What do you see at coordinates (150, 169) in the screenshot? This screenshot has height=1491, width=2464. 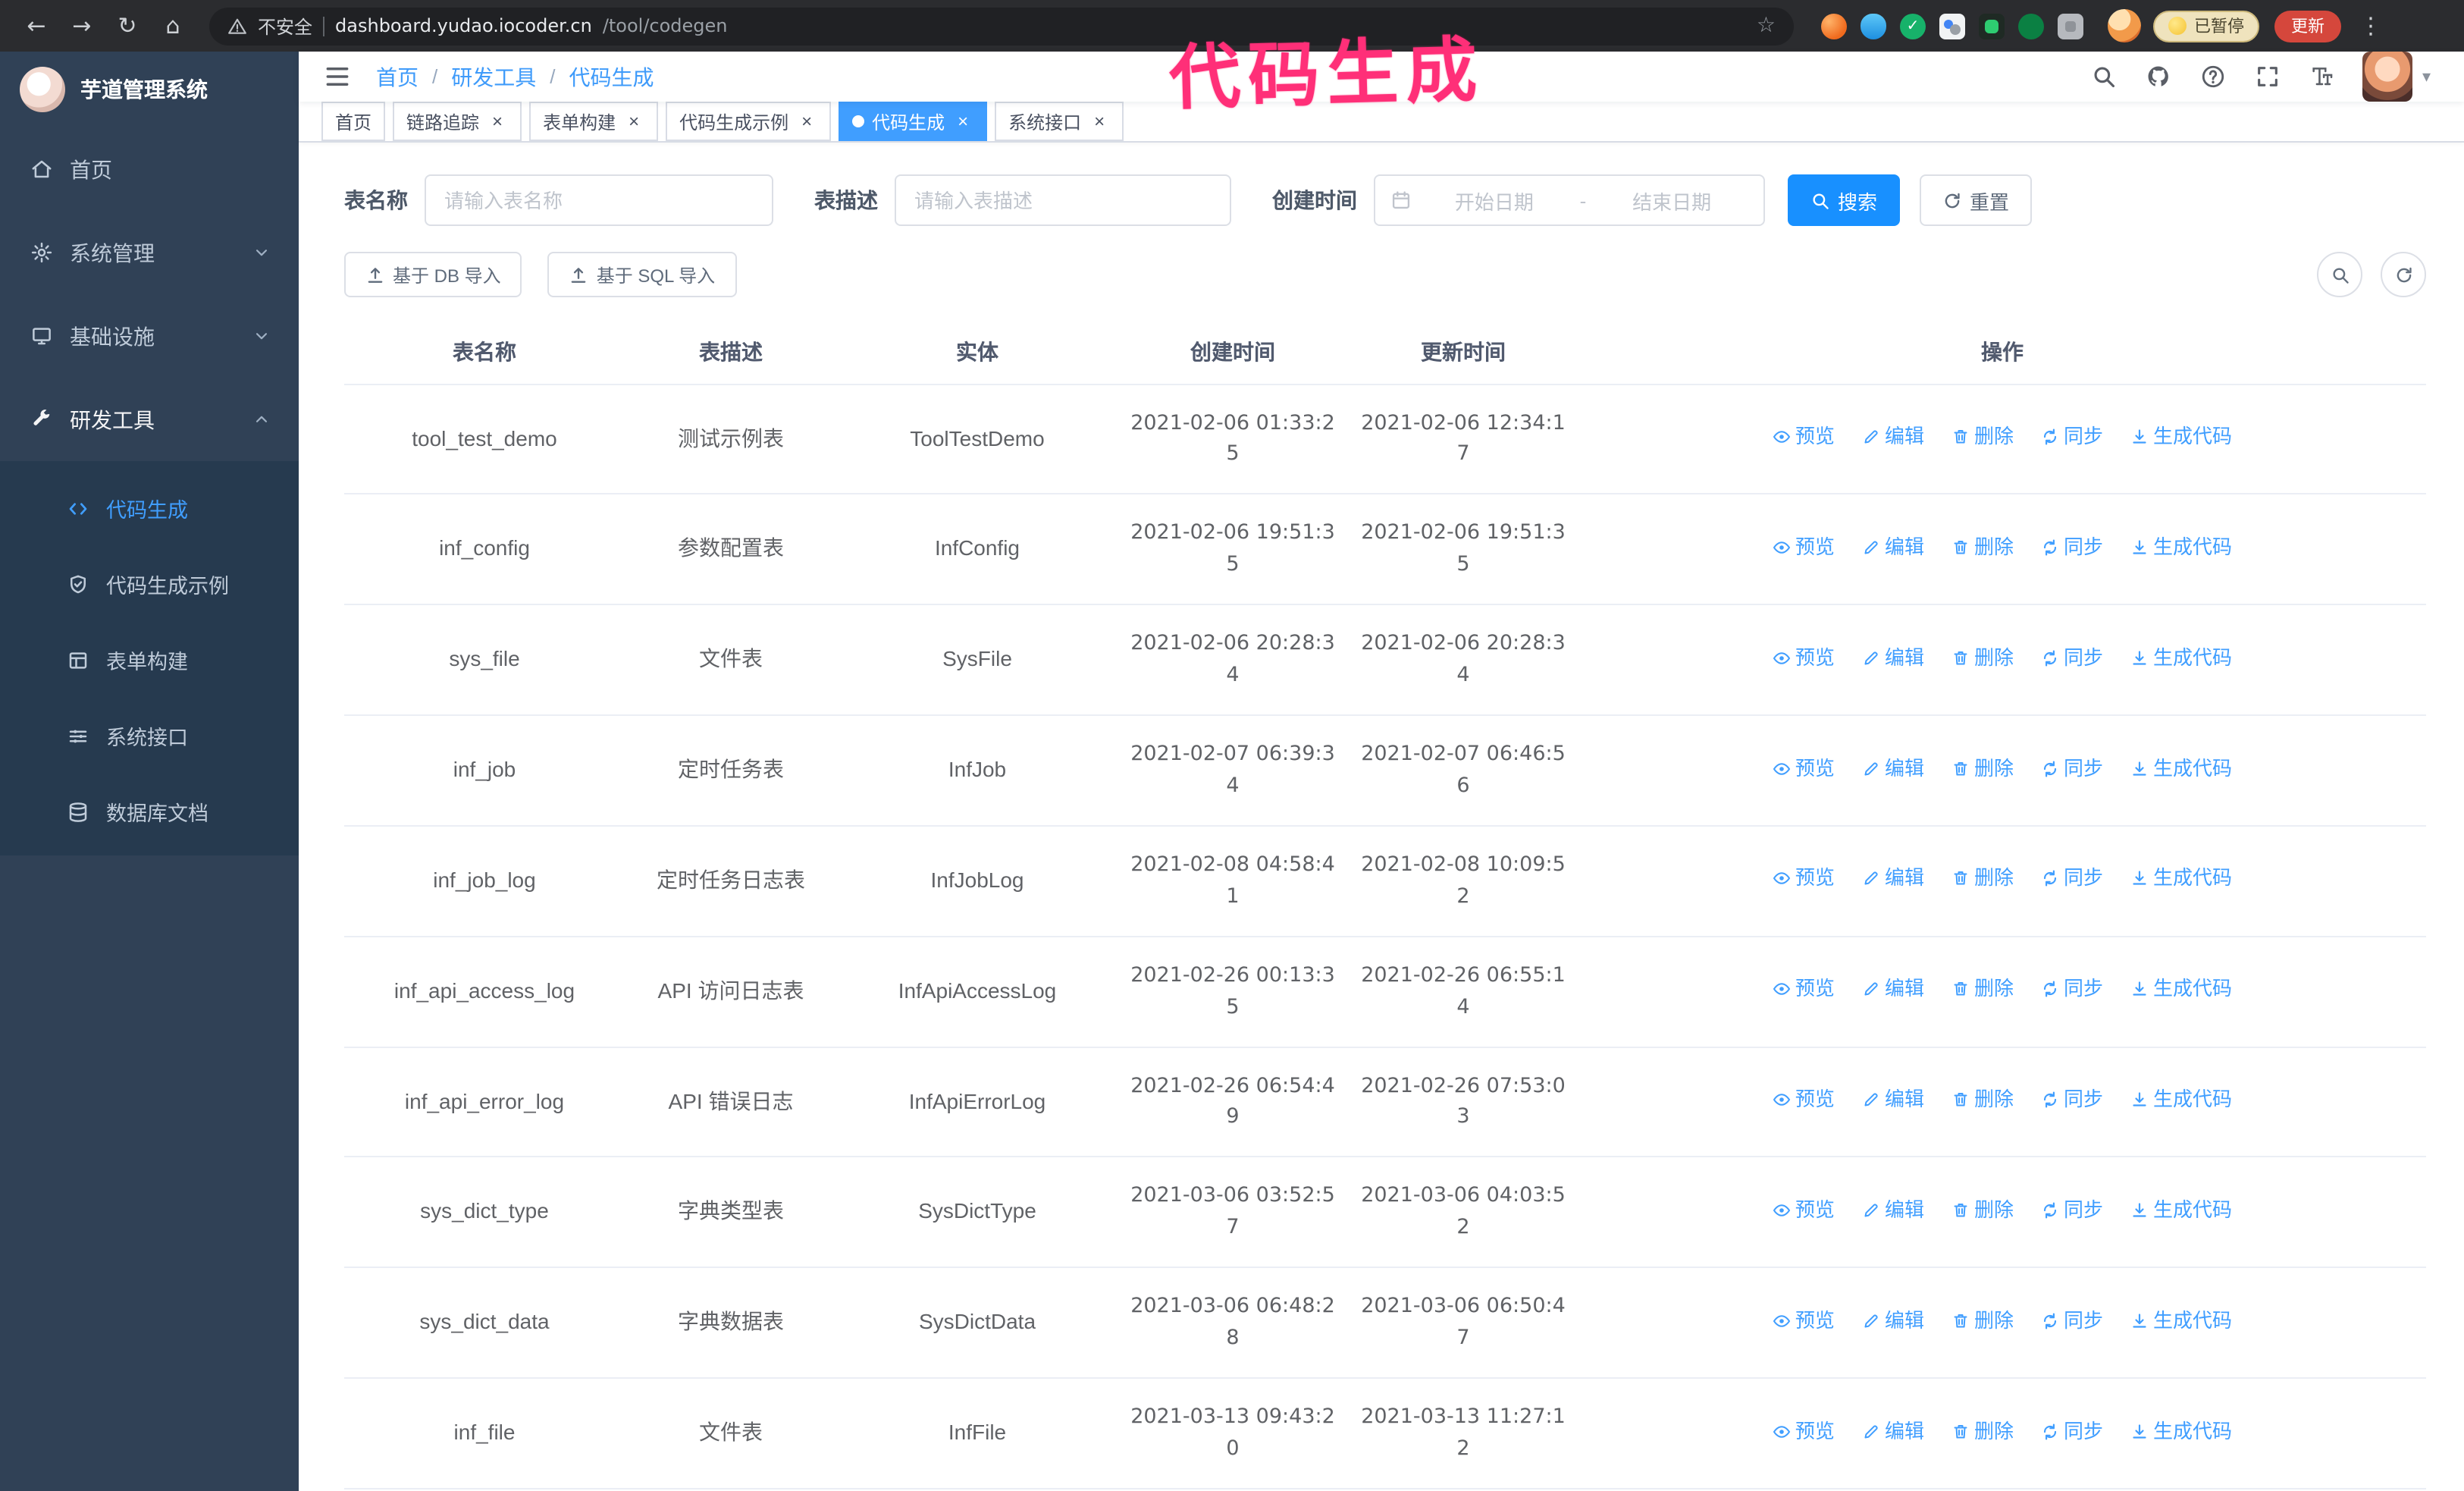 I see `sidebar-item-home: 首页` at bounding box center [150, 169].